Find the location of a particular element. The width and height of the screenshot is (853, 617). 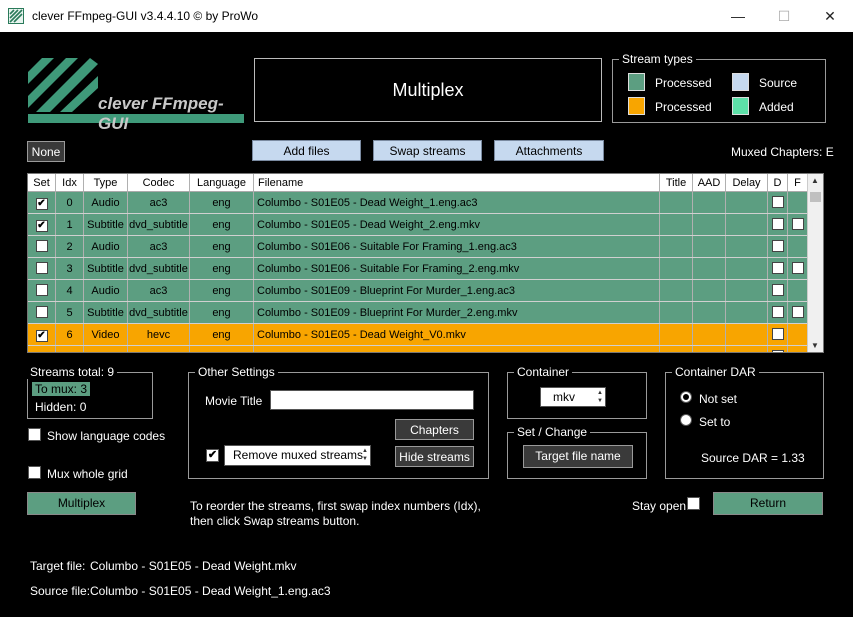

attachments-button: Attachments is located at coordinates (549, 150).